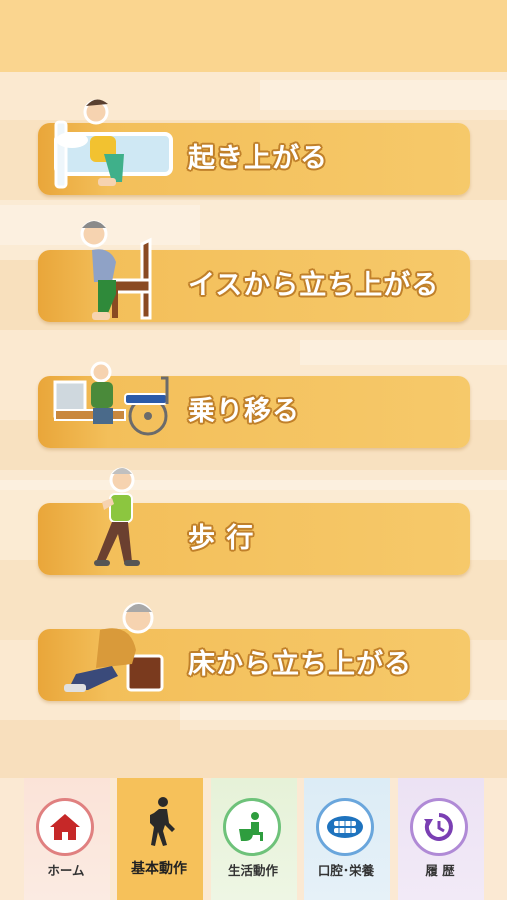 The height and width of the screenshot is (900, 507). I want to click on person-transferring-to-wheelchair-icon, so click(113, 402).